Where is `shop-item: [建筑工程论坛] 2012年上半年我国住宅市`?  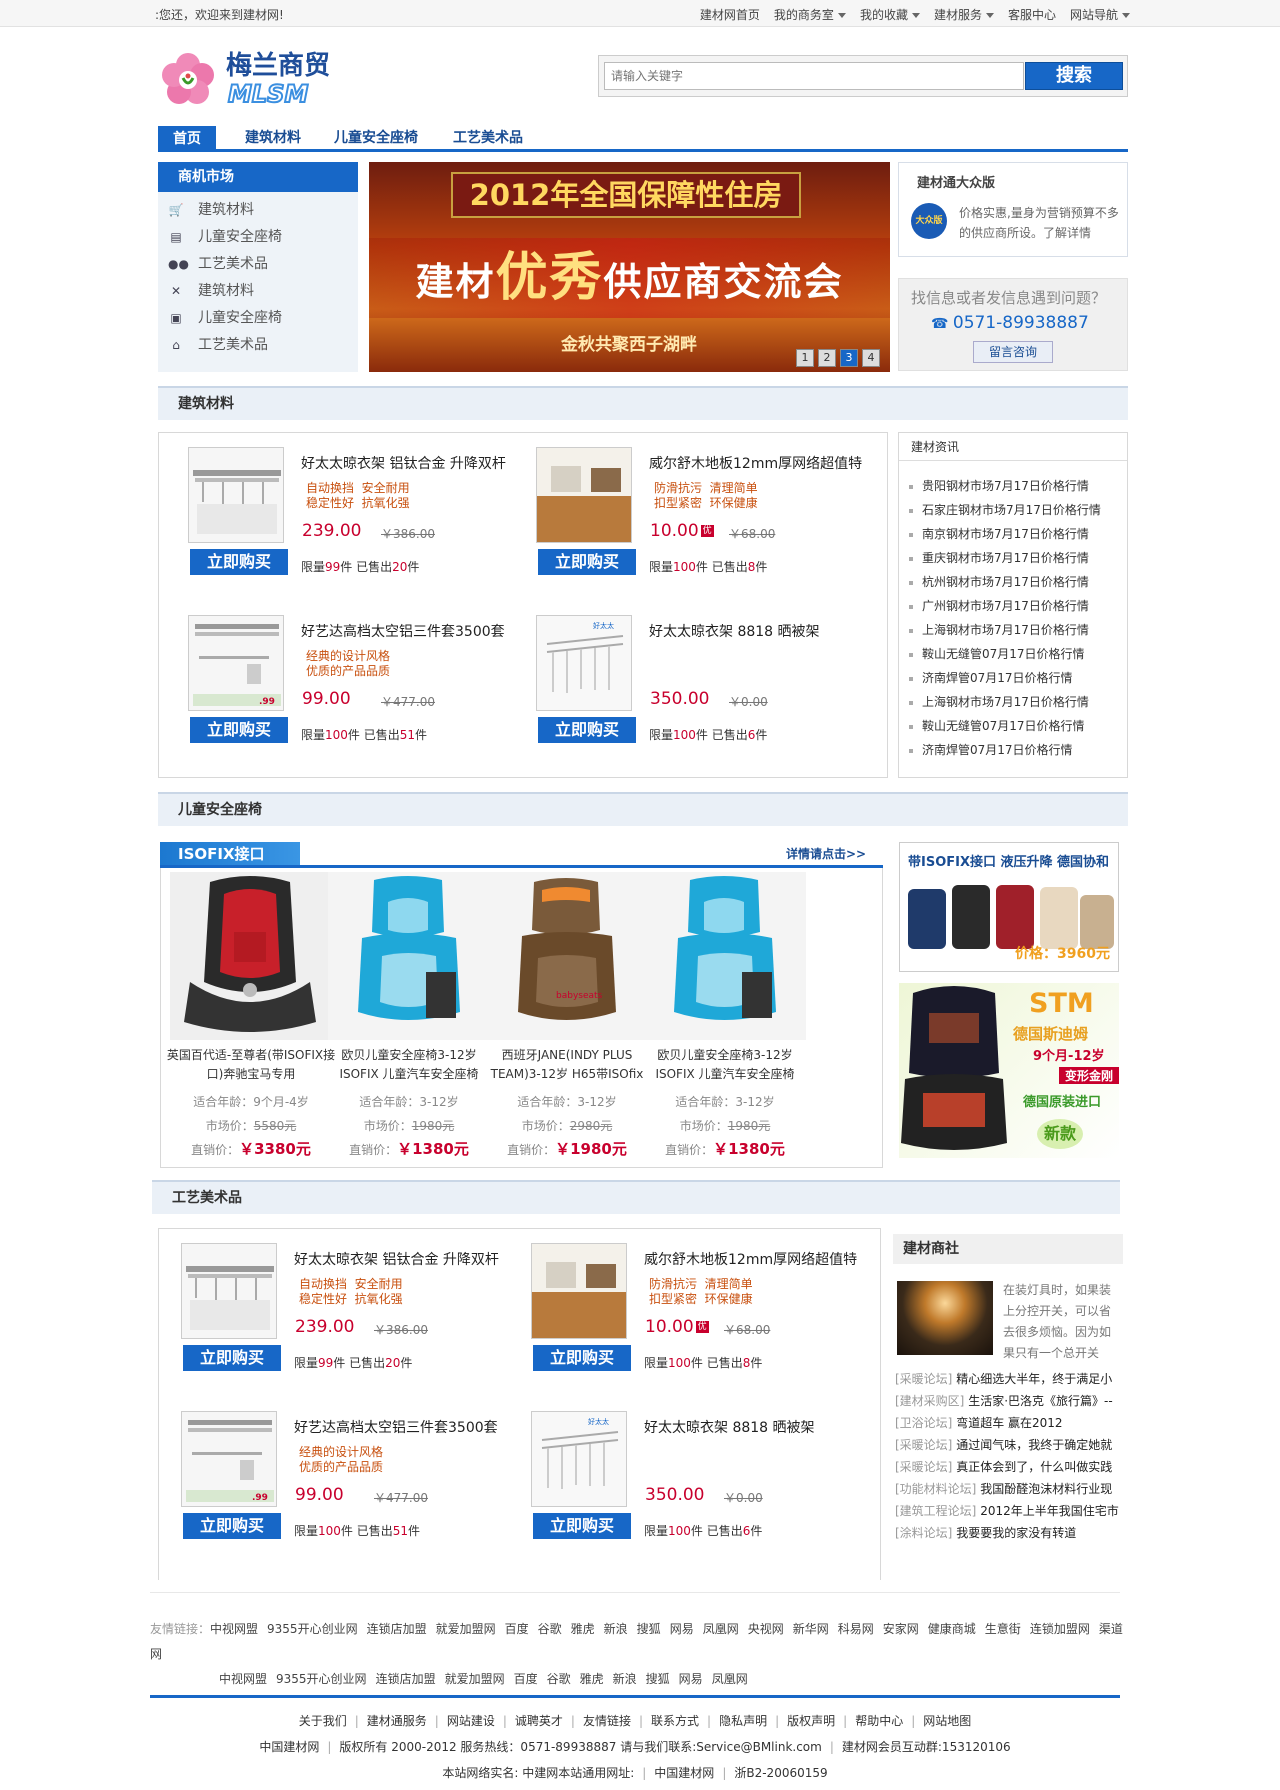
shop-item: [建筑工程论坛] 2012年上半年我国住宅市 is located at coordinates (1007, 1510).